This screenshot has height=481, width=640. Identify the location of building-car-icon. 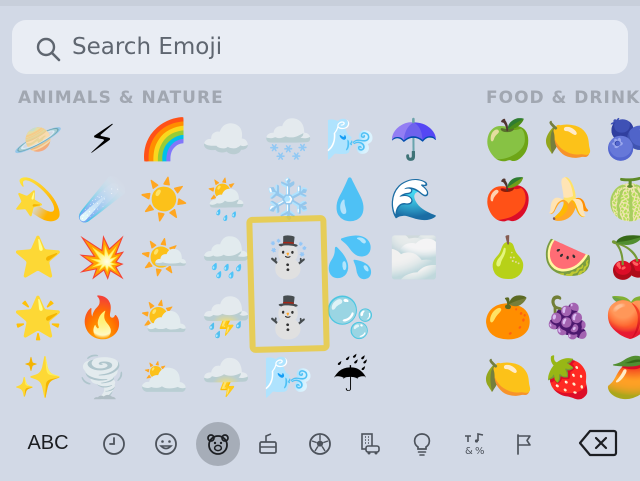
(370, 444).